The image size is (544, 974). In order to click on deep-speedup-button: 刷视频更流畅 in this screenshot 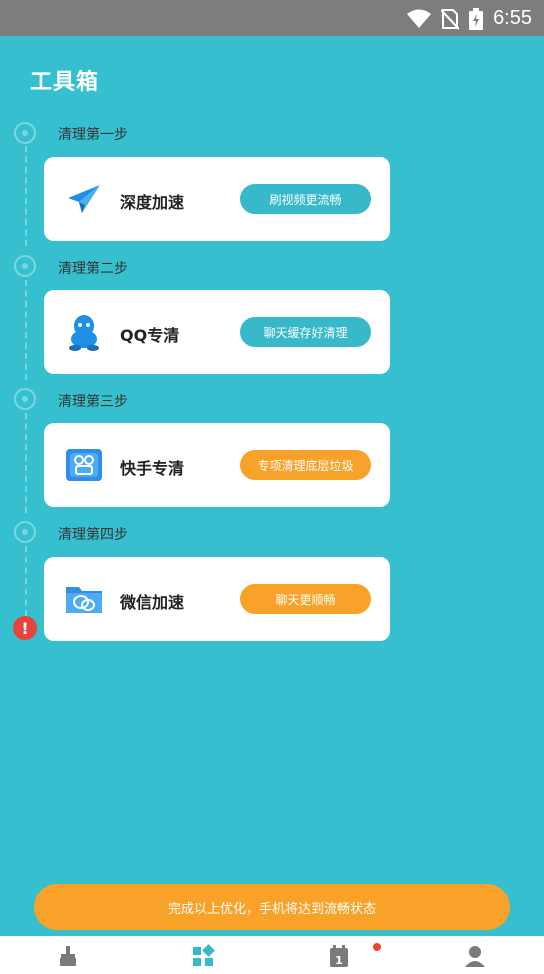, I will do `click(305, 199)`.